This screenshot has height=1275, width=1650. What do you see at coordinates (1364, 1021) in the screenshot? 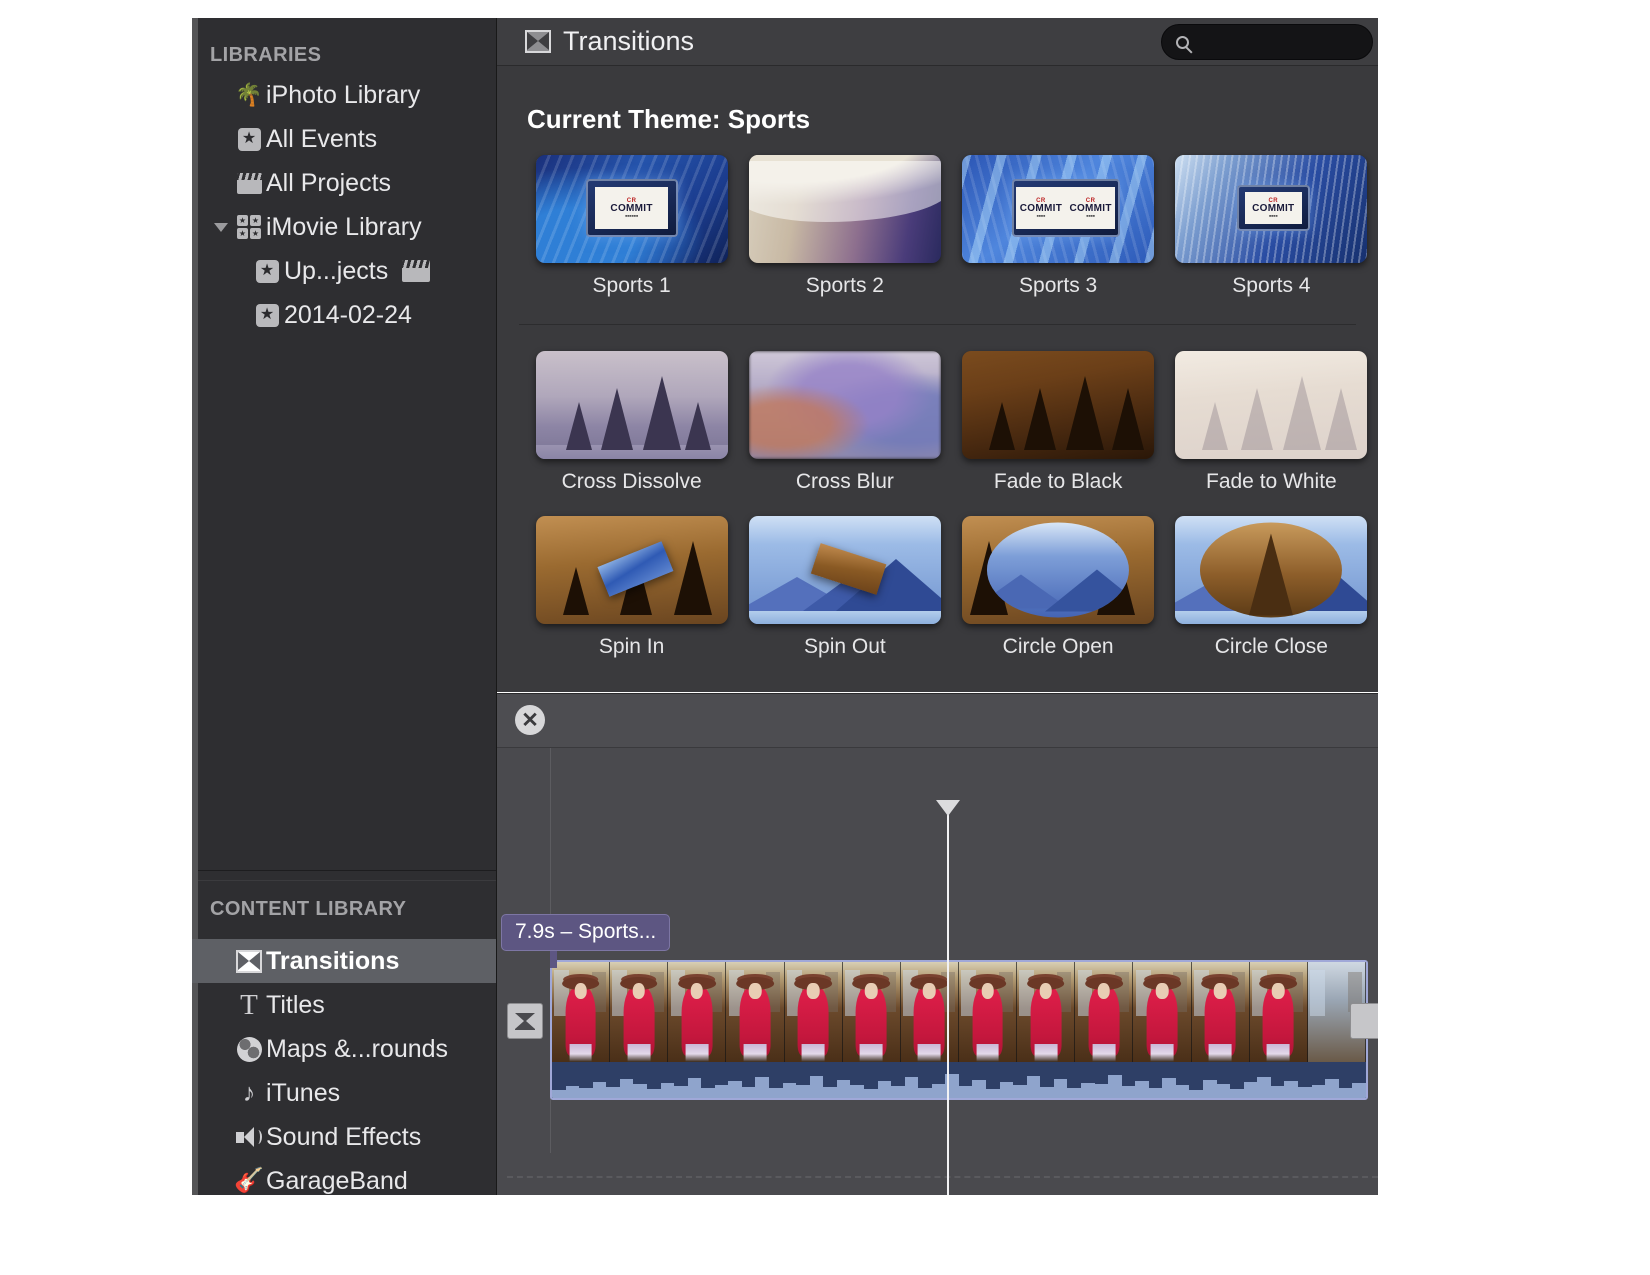
I see `transition-icon-right` at bounding box center [1364, 1021].